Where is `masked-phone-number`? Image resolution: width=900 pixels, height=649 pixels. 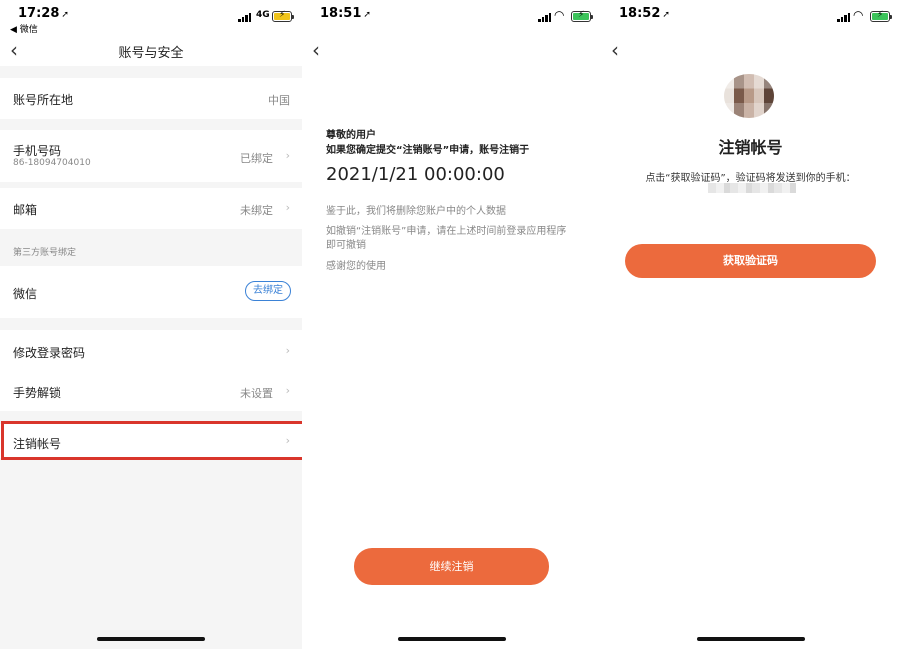 masked-phone-number is located at coordinates (752, 188).